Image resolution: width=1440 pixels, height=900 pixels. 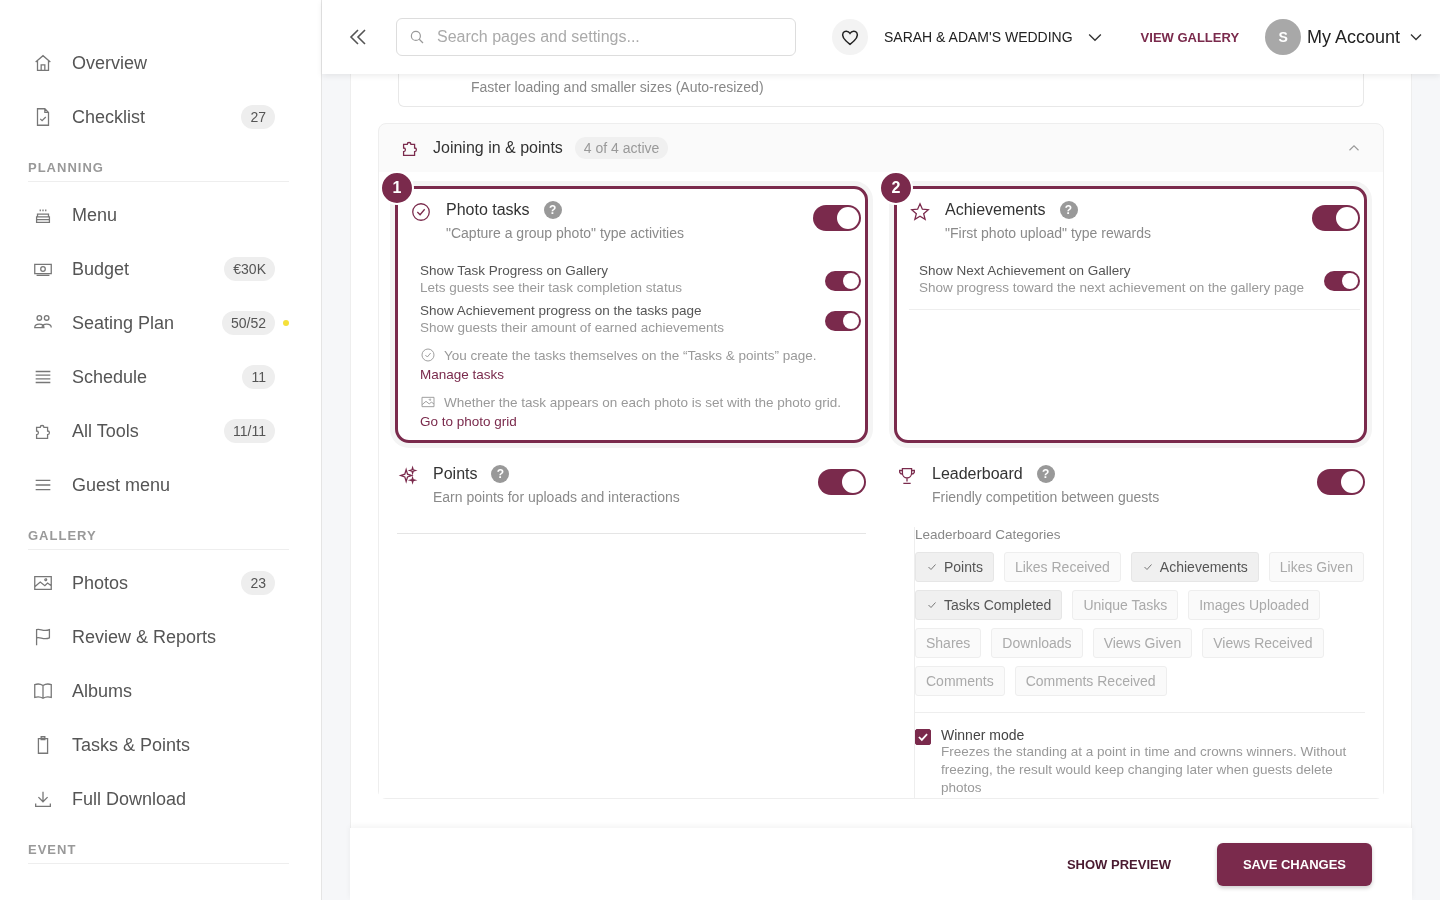 What do you see at coordinates (1112, 287) in the screenshot?
I see `option-description: Show progress toward the next achievement on the gallery page` at bounding box center [1112, 287].